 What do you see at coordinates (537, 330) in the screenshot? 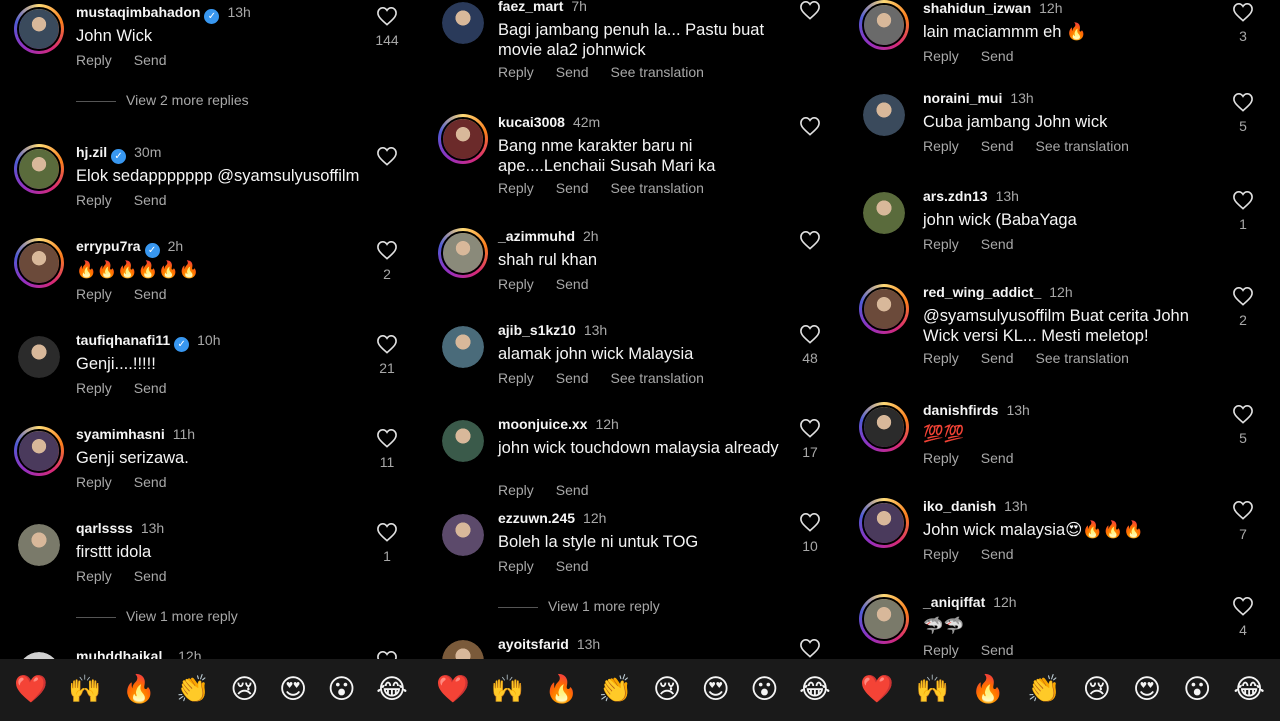
I see `username-text: ajib_s1kz10` at bounding box center [537, 330].